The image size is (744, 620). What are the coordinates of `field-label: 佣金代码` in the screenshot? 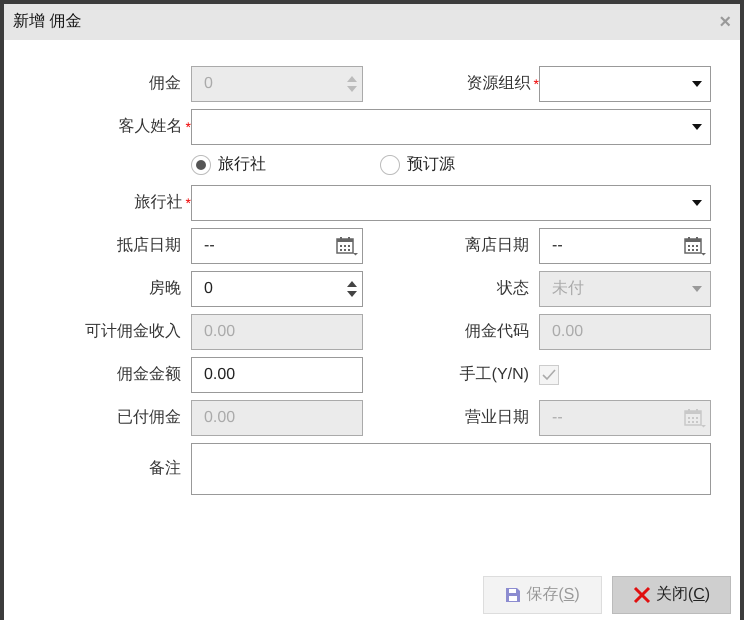 It's located at (497, 332).